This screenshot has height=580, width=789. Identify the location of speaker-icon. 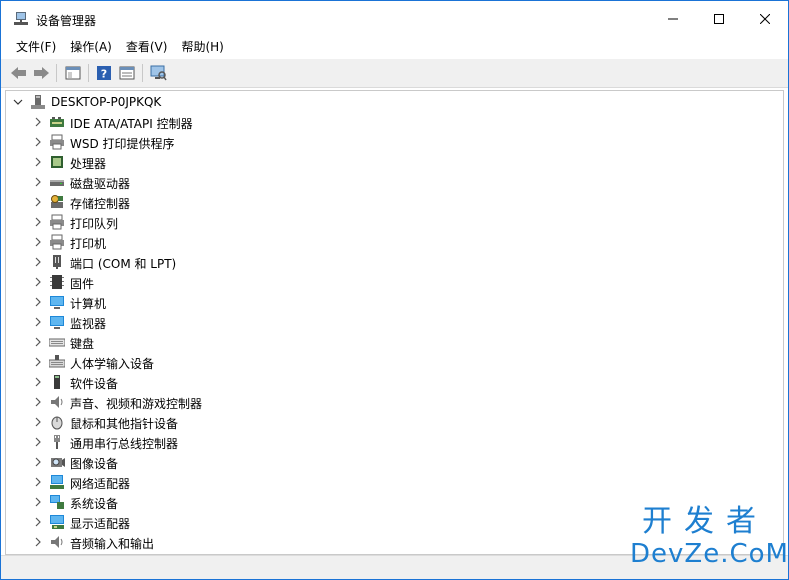
(57, 402).